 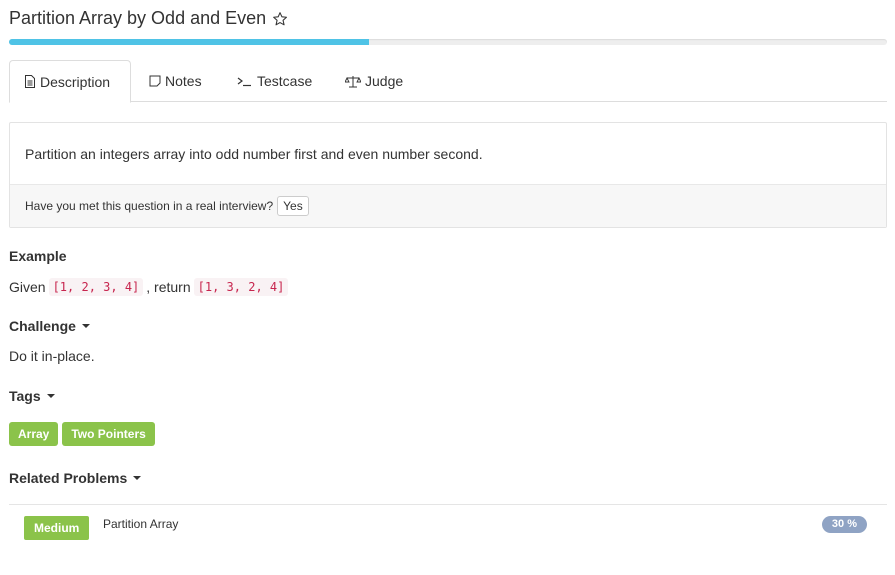 I want to click on tab-notes: Notes, so click(x=183, y=81).